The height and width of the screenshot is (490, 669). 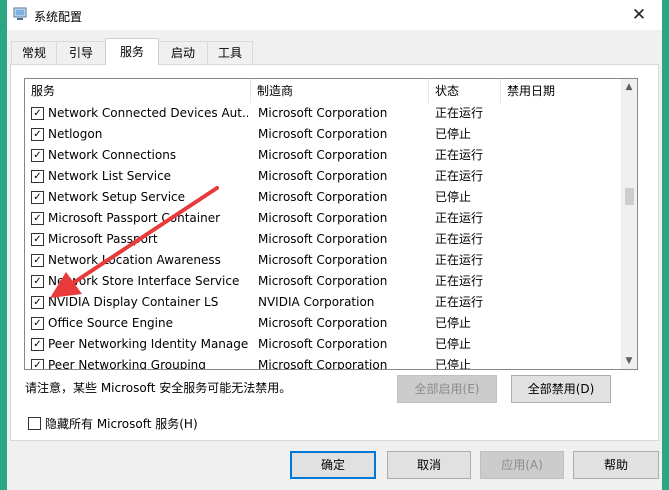 What do you see at coordinates (429, 465) in the screenshot?
I see `cancel-button: 取消` at bounding box center [429, 465].